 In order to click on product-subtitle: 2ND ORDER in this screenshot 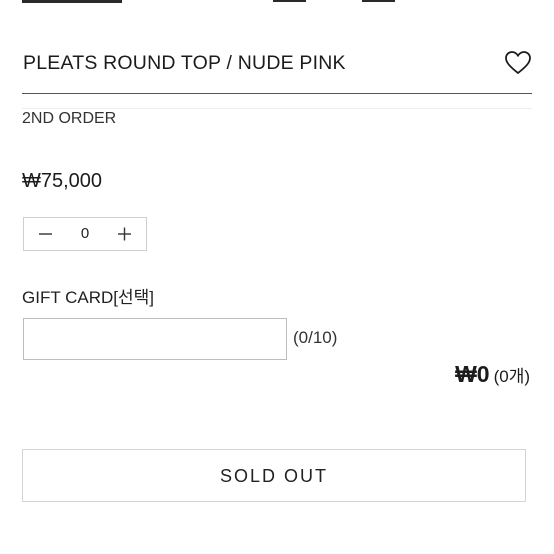, I will do `click(69, 118)`.